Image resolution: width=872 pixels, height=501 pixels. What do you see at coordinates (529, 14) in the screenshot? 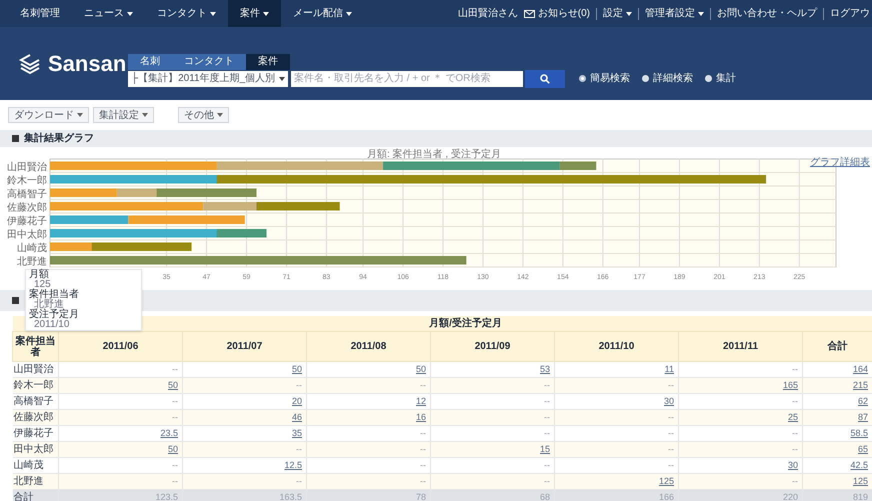
I see `envelope-icon` at bounding box center [529, 14].